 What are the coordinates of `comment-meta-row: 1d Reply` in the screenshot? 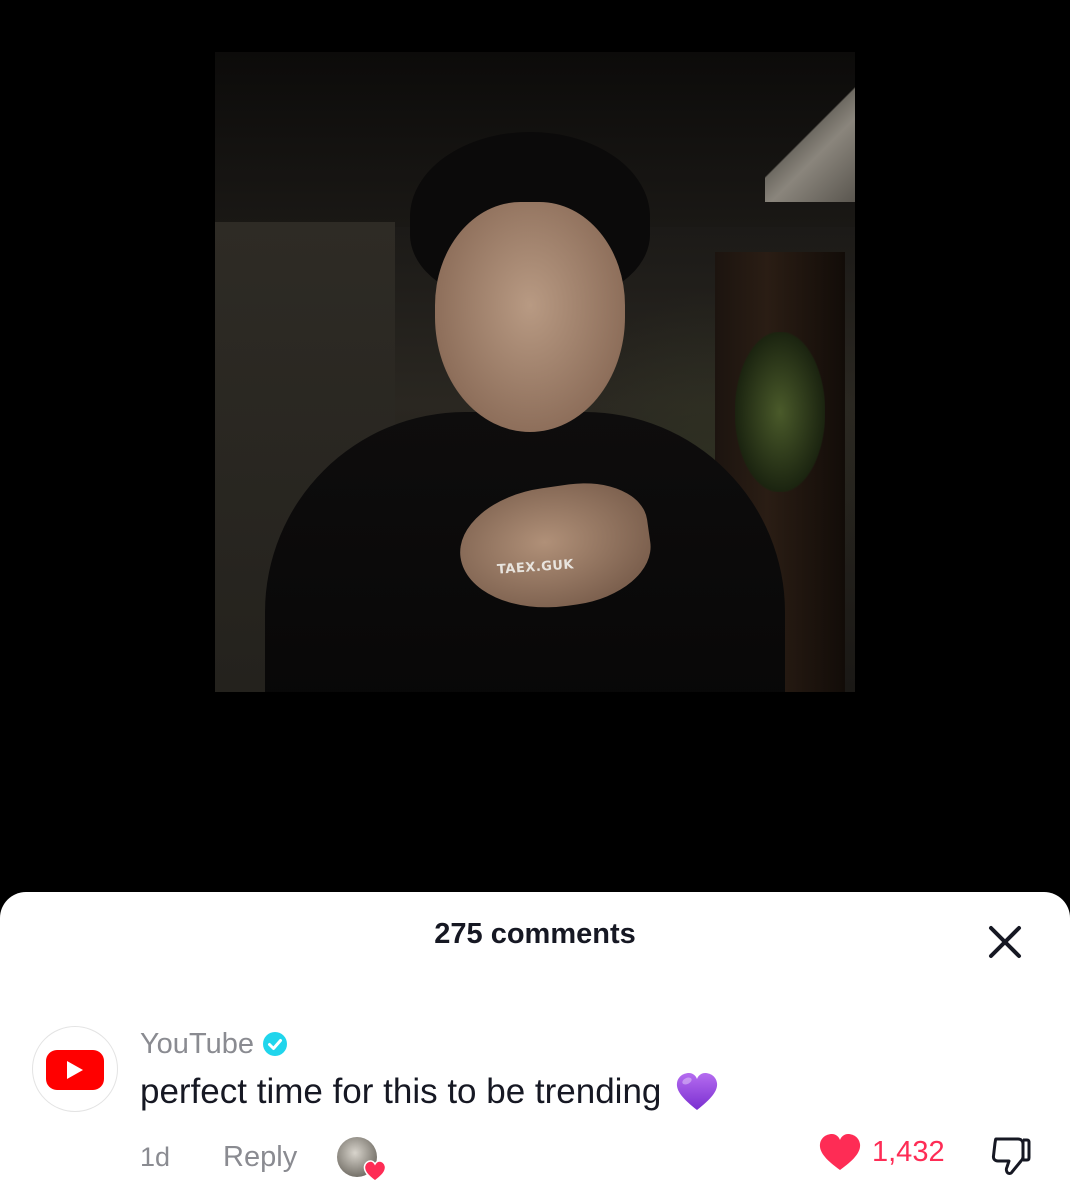 It's located at (263, 1159).